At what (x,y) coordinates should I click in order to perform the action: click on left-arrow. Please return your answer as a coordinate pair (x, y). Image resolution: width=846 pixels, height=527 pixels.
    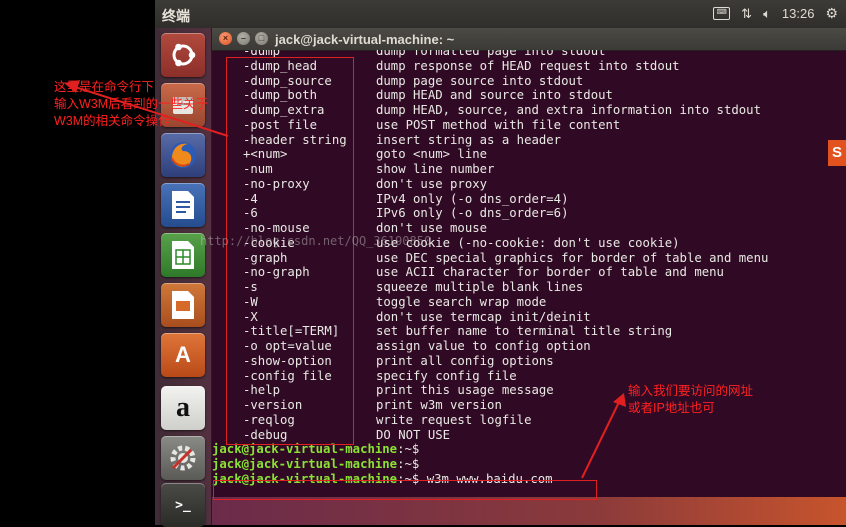
    Looking at the image, I should click on (150, 111).